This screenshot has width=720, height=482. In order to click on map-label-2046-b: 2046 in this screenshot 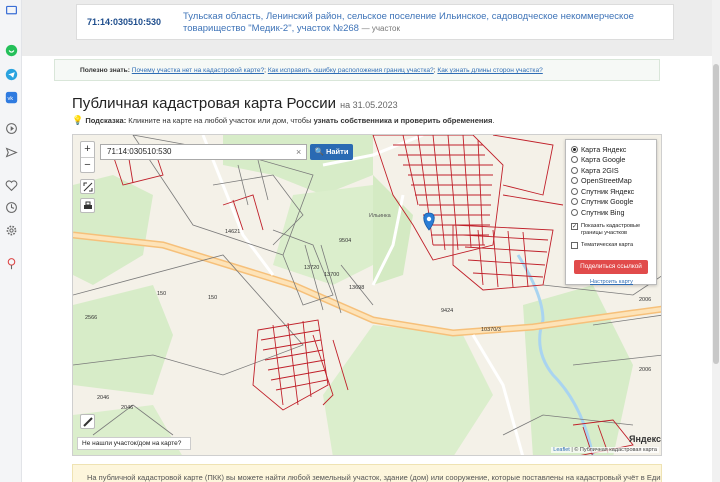, I will do `click(127, 408)`.